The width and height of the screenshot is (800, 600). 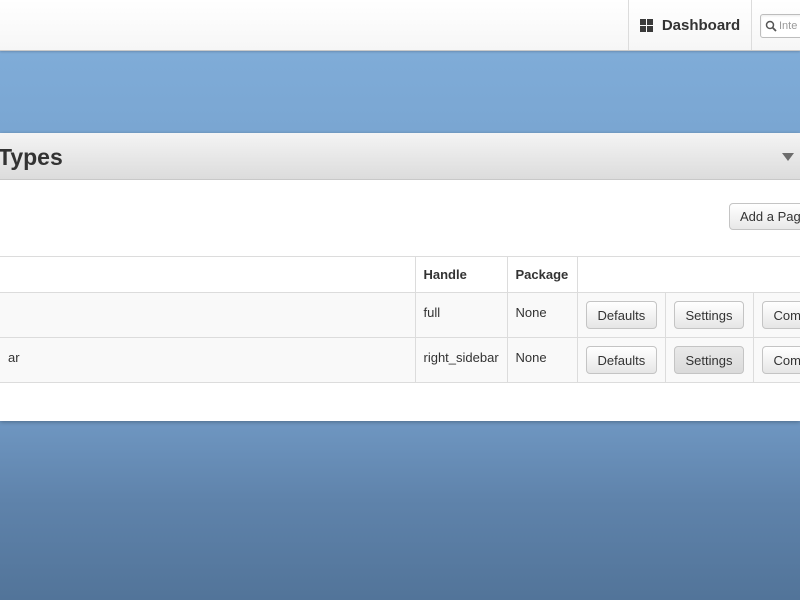 I want to click on add-page-type-button: Add a Pag, so click(x=764, y=216).